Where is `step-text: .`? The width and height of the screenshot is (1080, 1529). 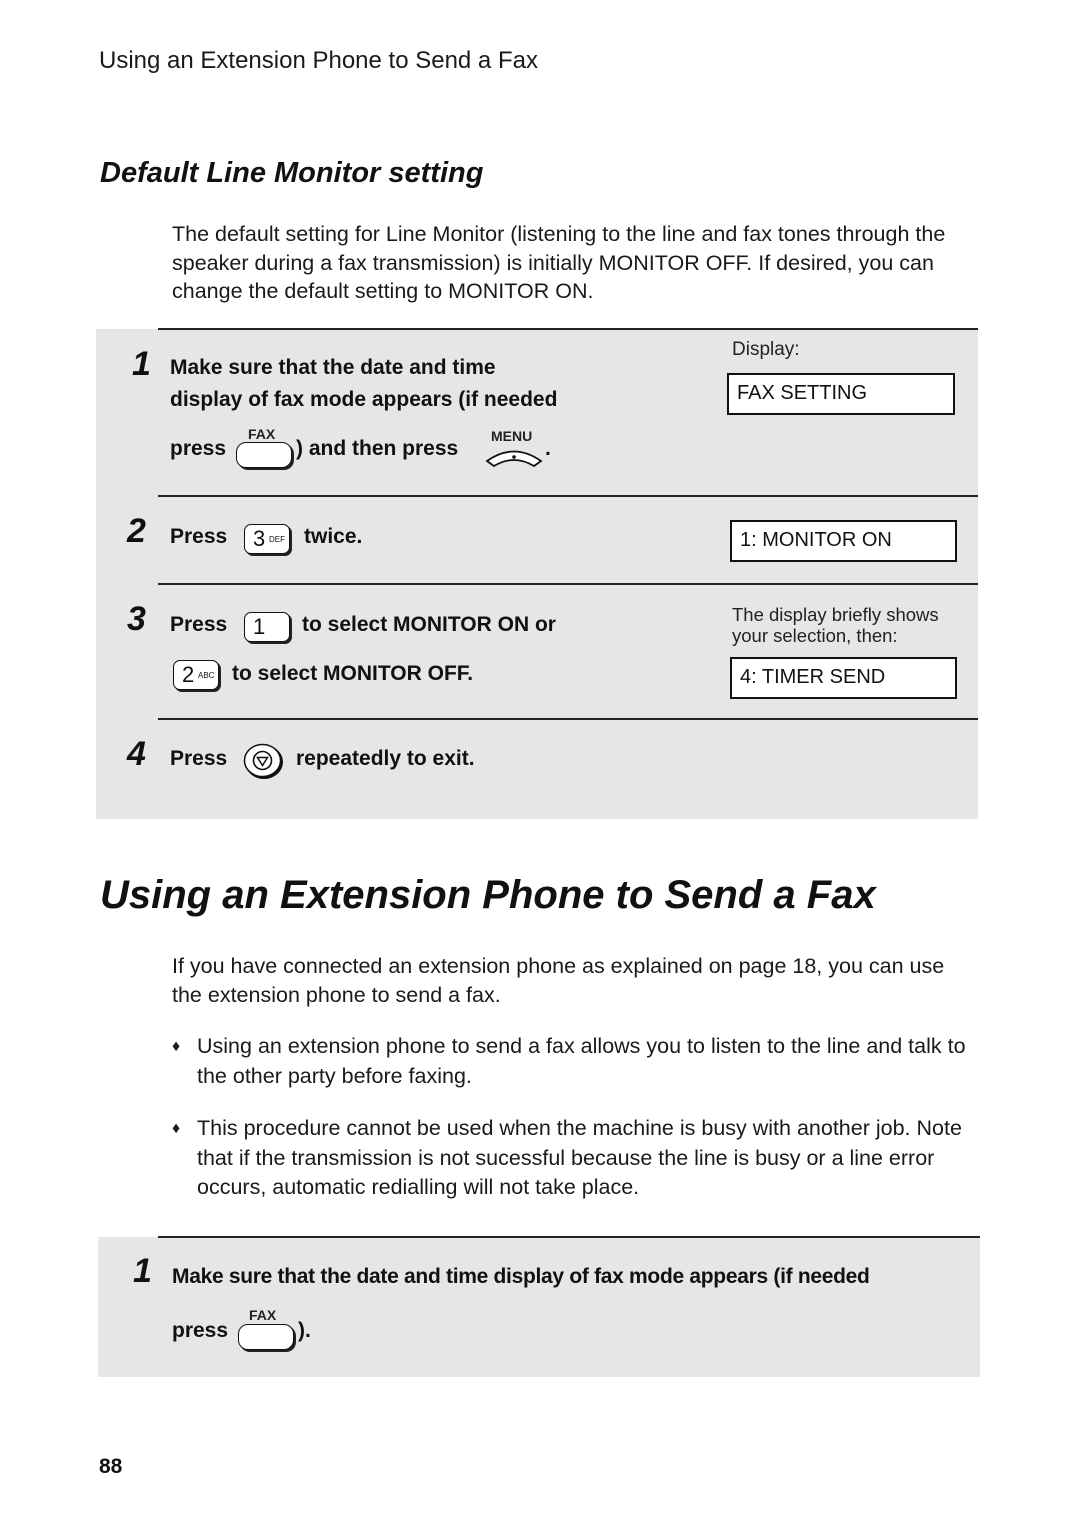
step-text: . is located at coordinates (548, 448).